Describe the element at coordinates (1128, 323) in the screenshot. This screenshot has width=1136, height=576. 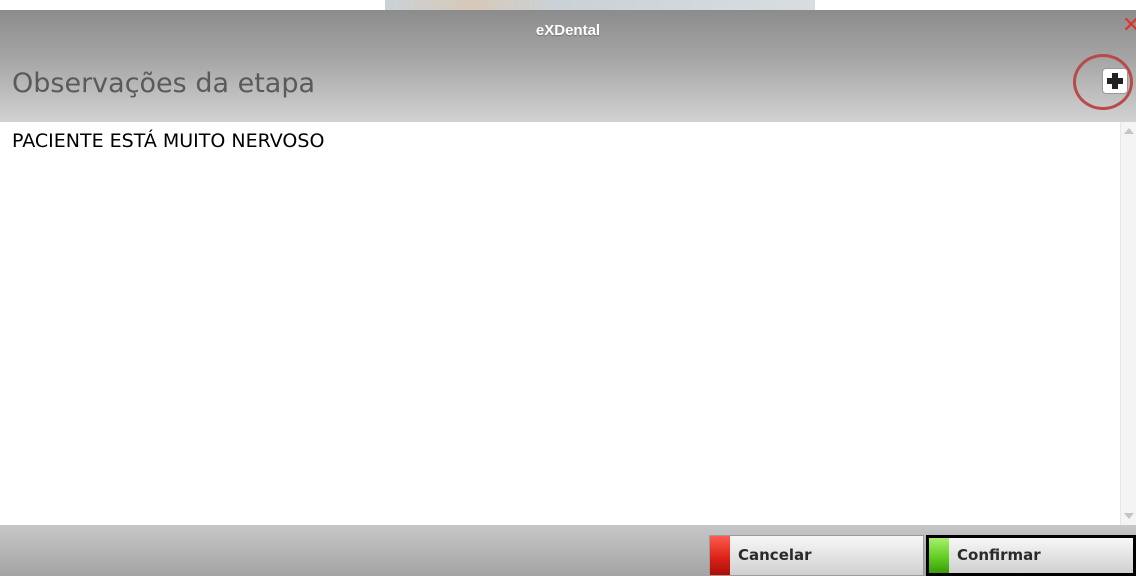
I see `vertical-scrollbar` at that location.